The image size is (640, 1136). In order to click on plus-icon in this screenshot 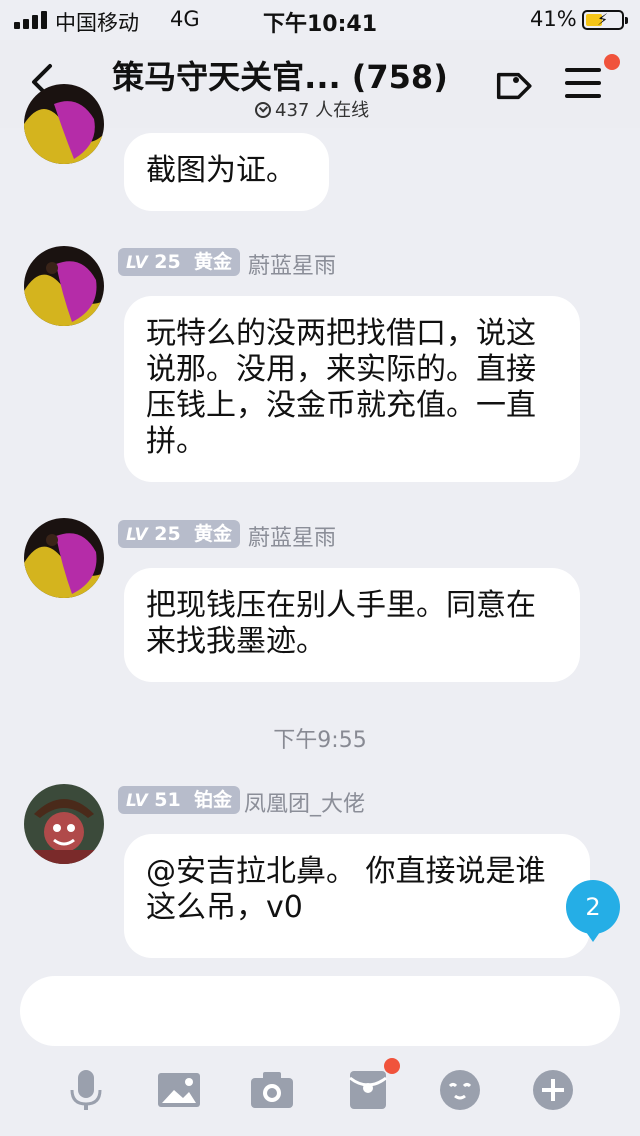, I will do `click(553, 1090)`.